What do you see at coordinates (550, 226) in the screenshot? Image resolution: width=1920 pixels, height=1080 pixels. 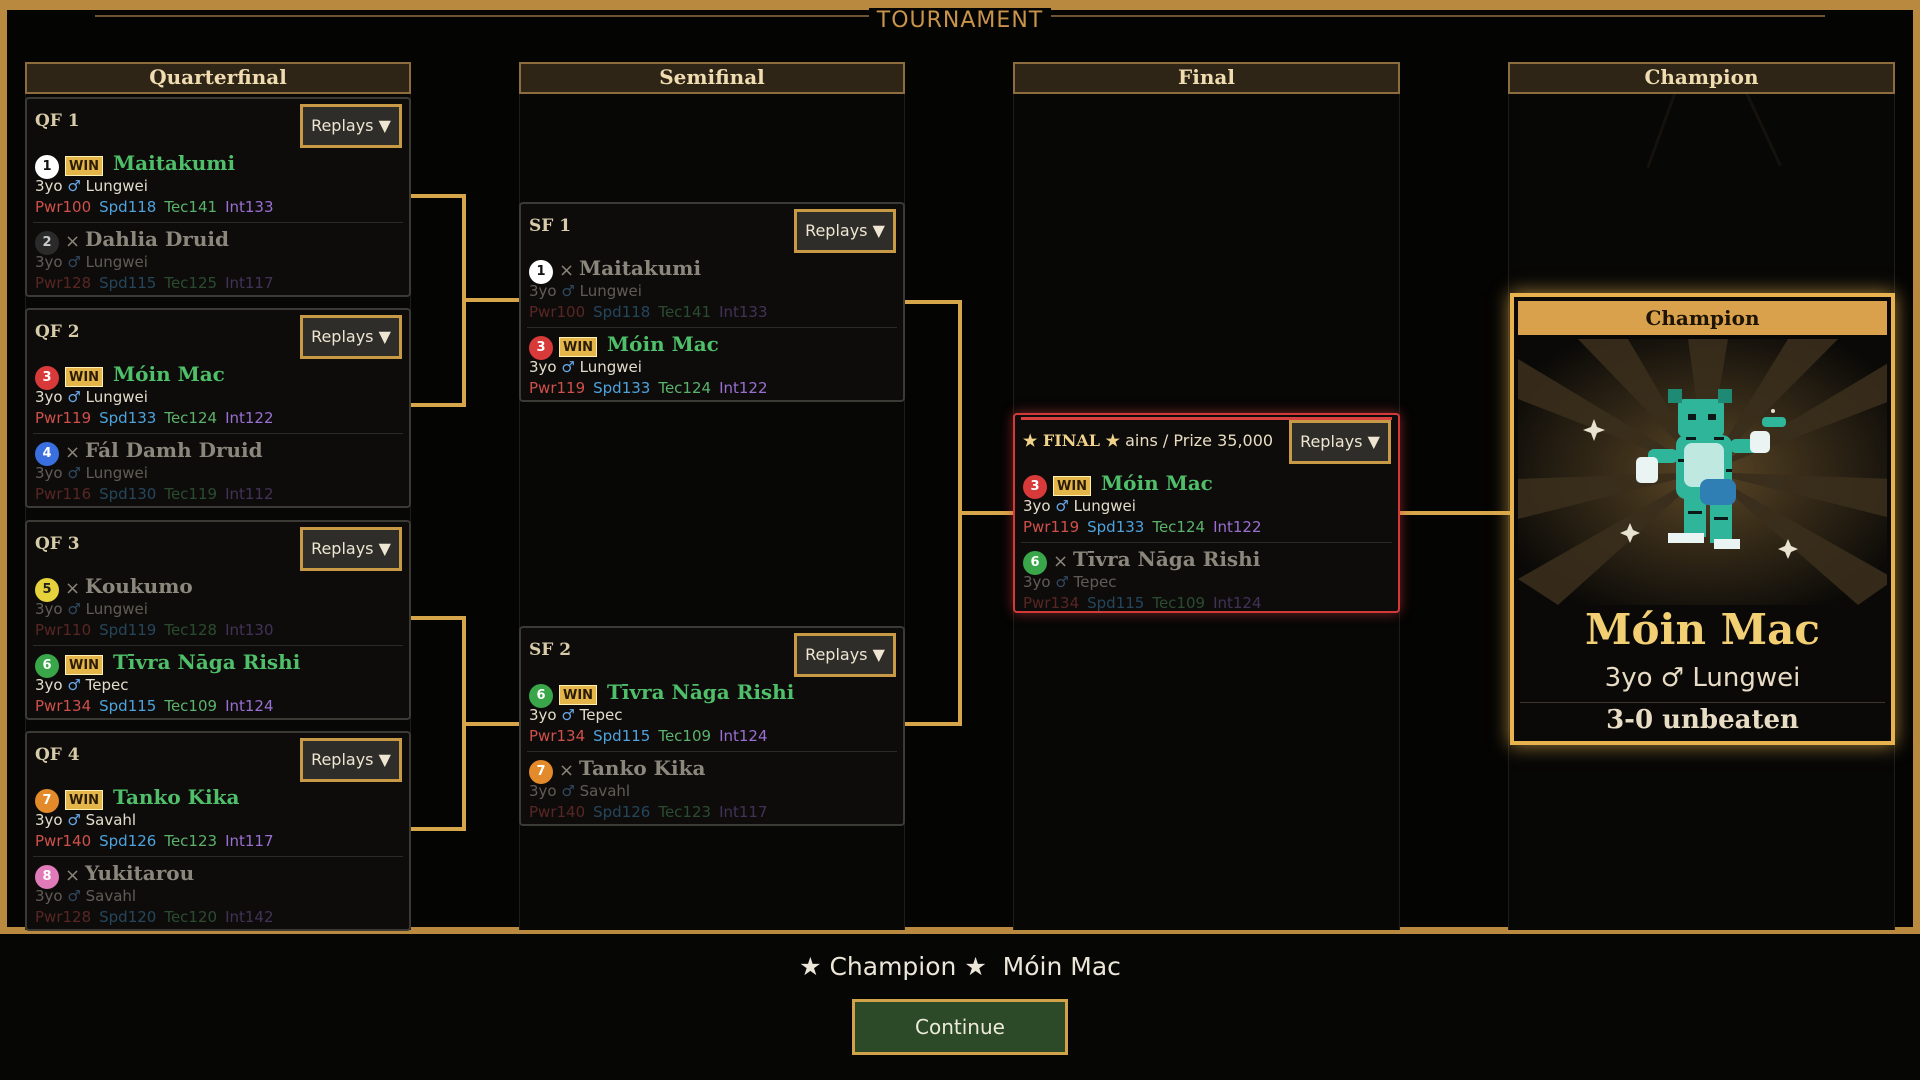 I see `match-code: SF 1` at bounding box center [550, 226].